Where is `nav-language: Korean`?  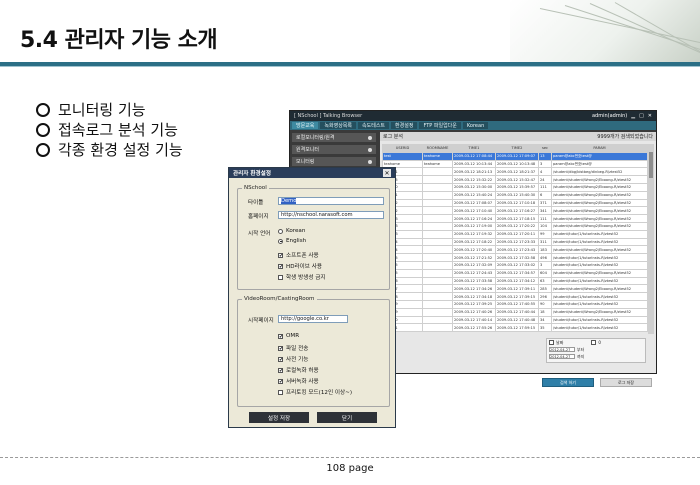 nav-language: Korean is located at coordinates (475, 125).